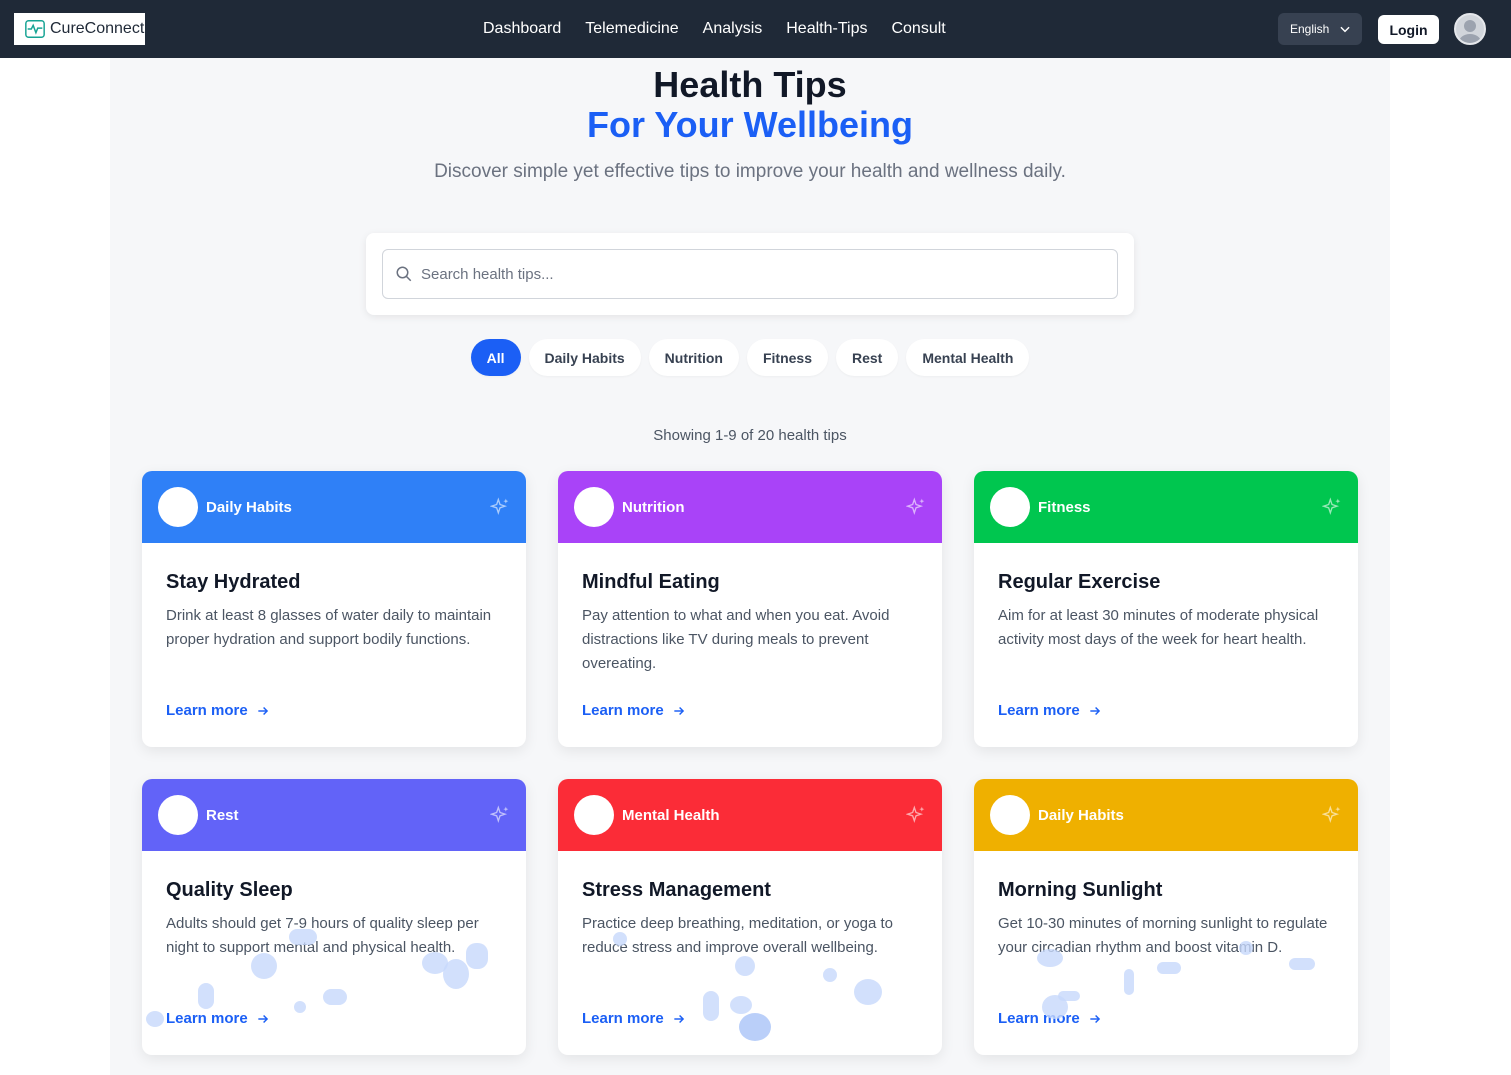  I want to click on filter-all: All, so click(495, 357).